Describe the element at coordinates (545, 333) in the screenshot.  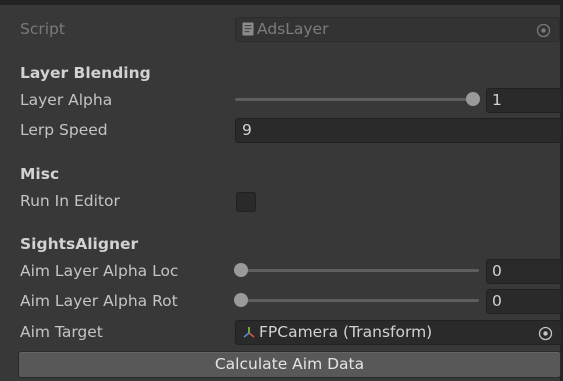
I see `aim-target-picker-icon` at that location.